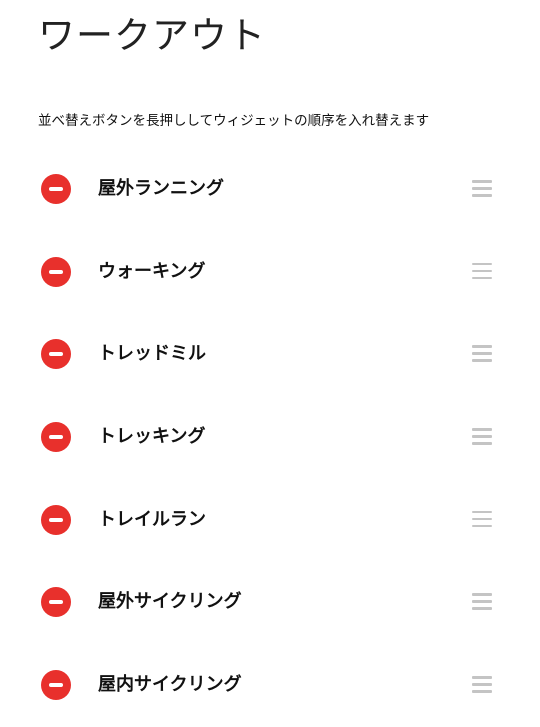 The image size is (540, 727). I want to click on reorder-instructions: 並べ替えボタンを長押ししてウィジェットの順序を入れ替えます, so click(234, 121).